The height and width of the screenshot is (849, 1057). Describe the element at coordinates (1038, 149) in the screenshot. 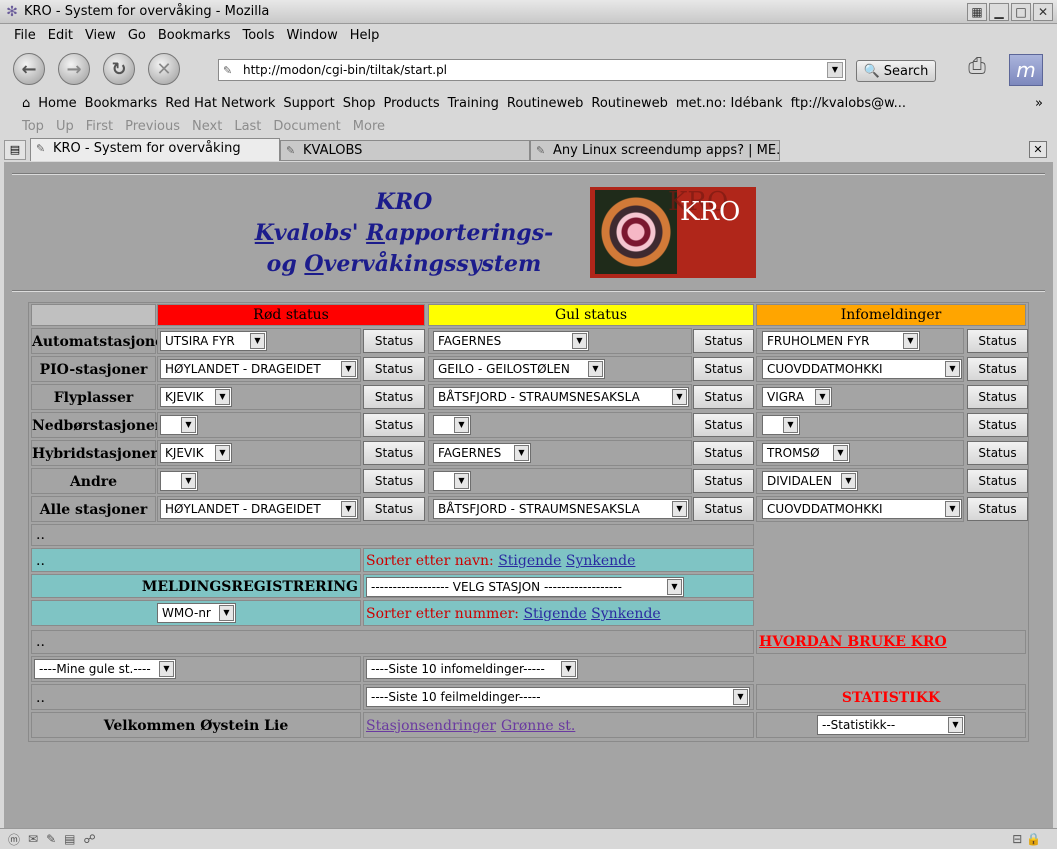

I see `close-tab-icon: ✕` at that location.